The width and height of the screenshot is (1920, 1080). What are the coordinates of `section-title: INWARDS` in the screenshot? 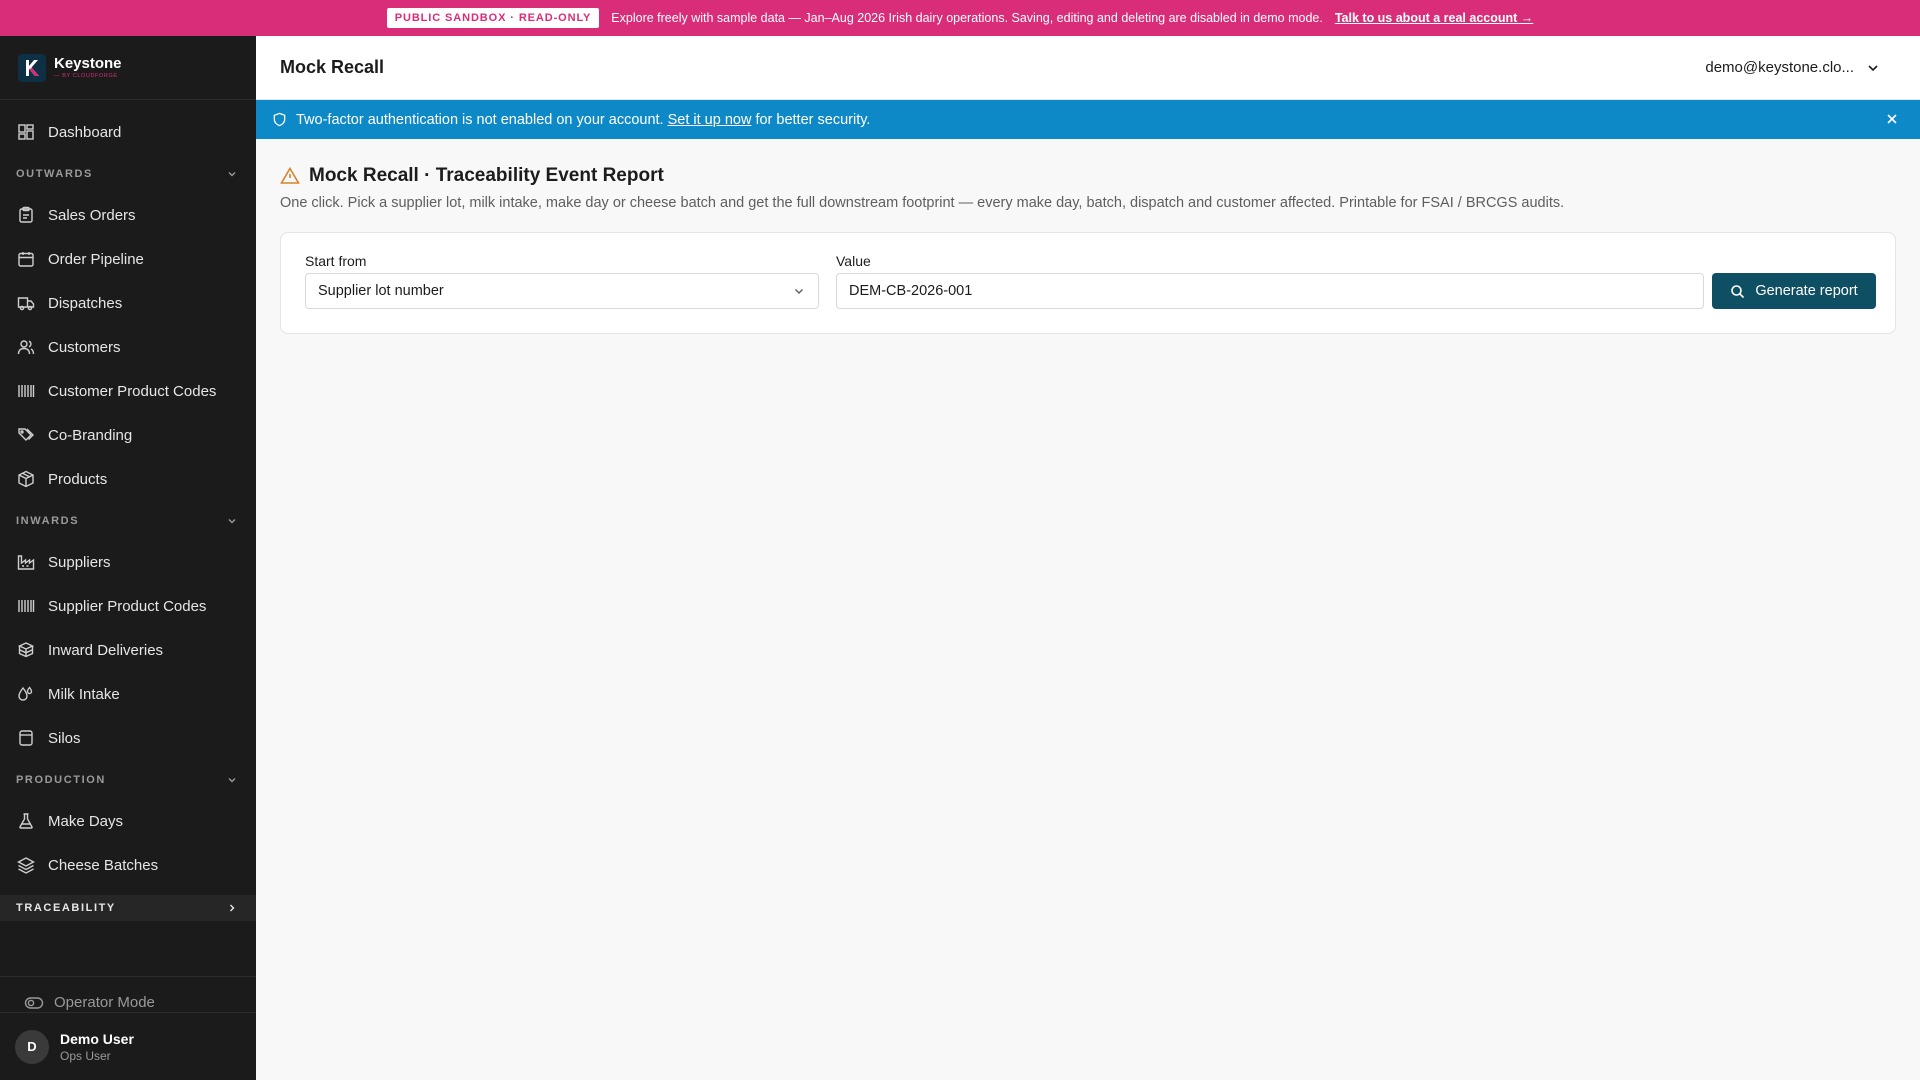 It's located at (48, 520).